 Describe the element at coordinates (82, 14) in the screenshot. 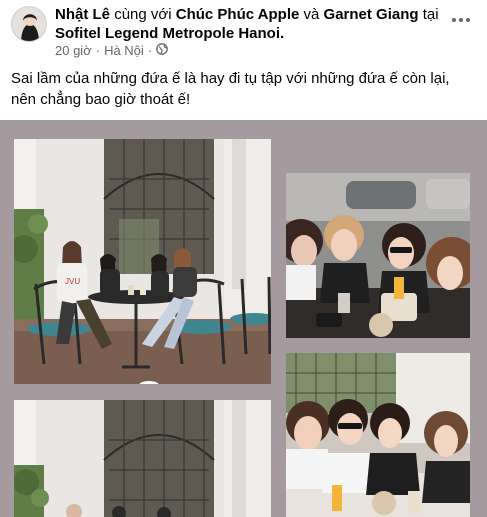

I see `author-name-link: Nhật Lê` at that location.